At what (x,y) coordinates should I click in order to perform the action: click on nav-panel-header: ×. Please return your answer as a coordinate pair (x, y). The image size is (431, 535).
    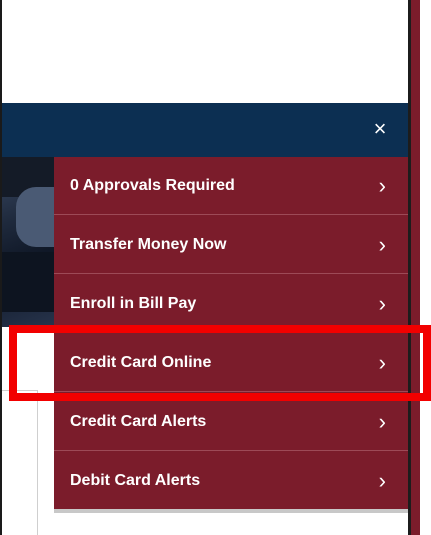
    Looking at the image, I should click on (205, 130).